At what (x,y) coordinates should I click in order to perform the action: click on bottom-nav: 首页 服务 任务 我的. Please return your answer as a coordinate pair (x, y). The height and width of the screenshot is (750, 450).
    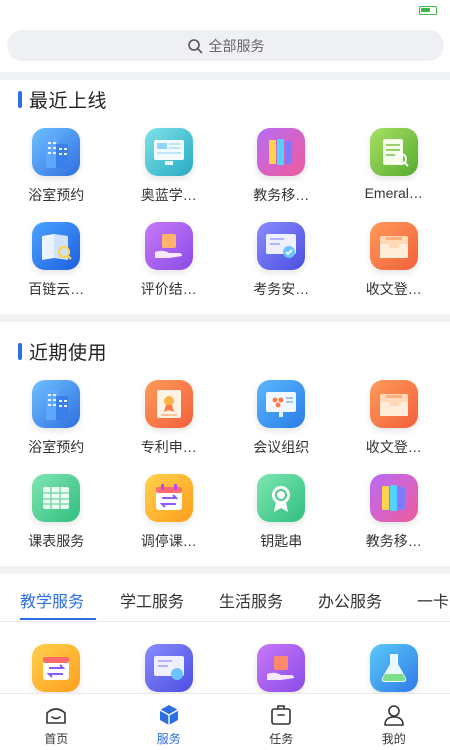
    Looking at the image, I should click on (225, 721).